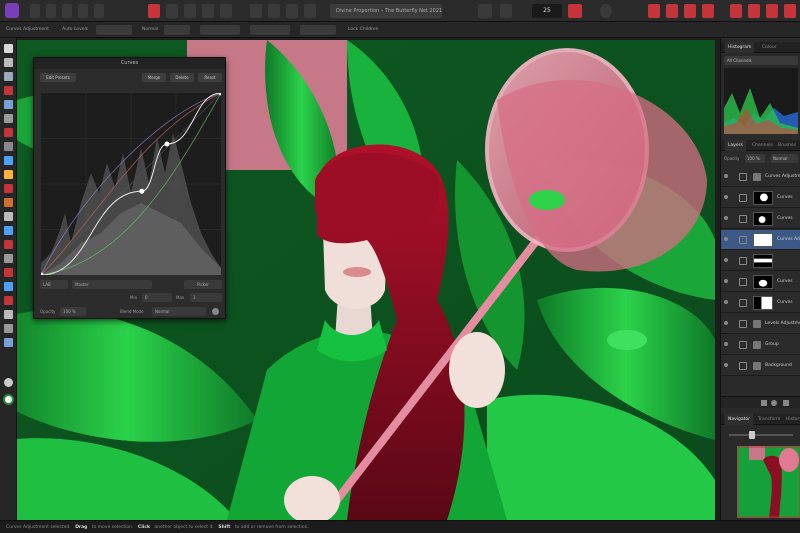  I want to click on arrange-button, so click(310, 11).